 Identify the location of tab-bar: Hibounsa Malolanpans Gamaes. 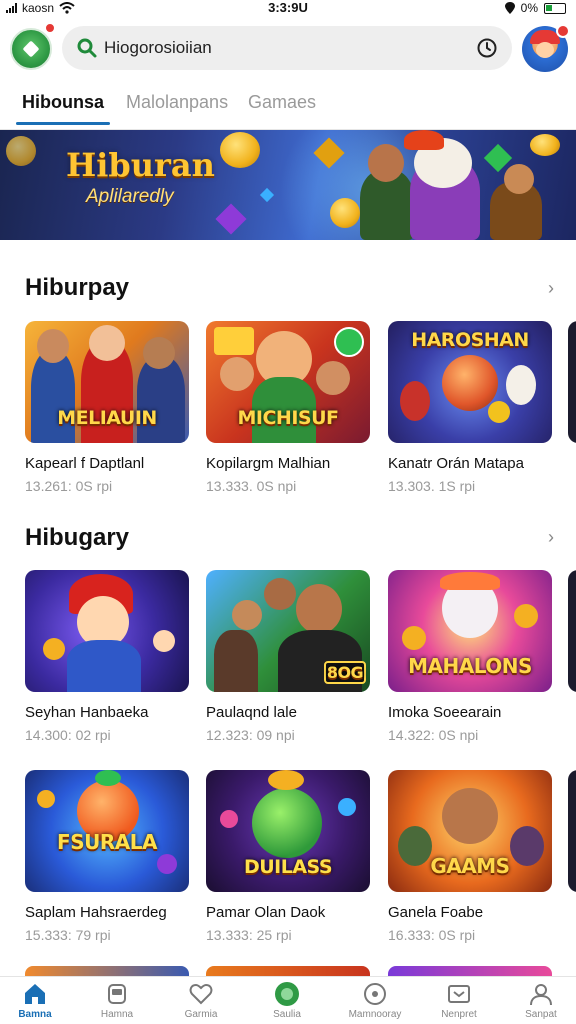
(288, 107).